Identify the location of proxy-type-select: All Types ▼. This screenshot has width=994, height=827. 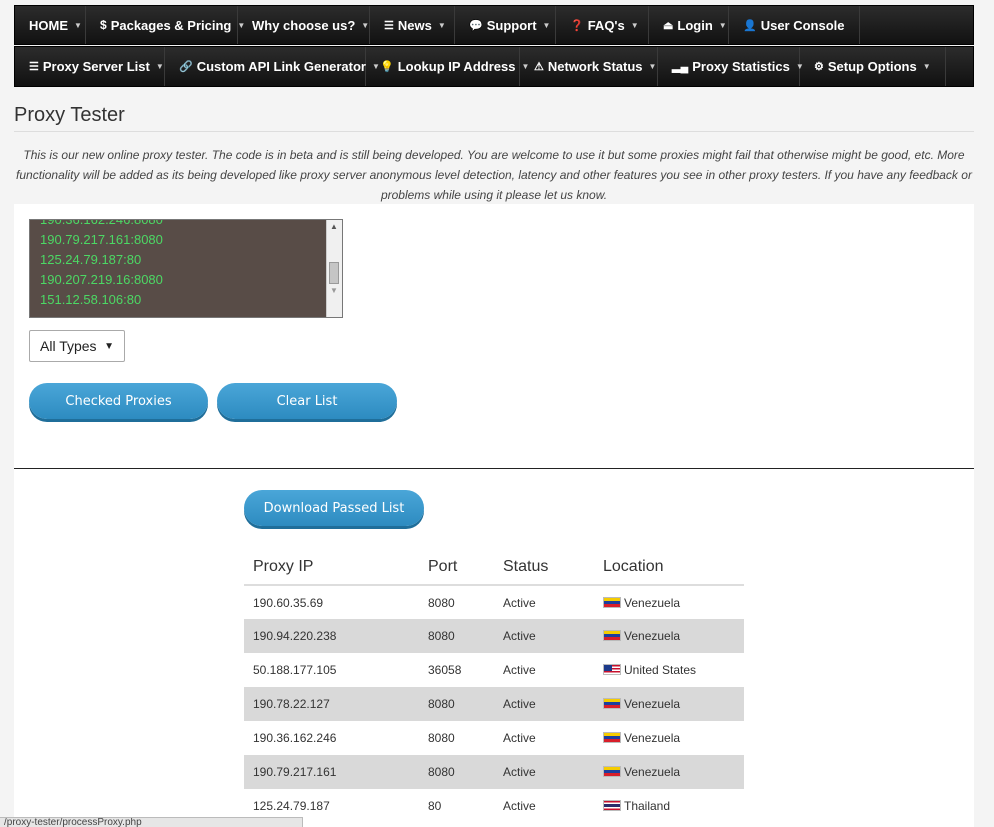
(77, 346).